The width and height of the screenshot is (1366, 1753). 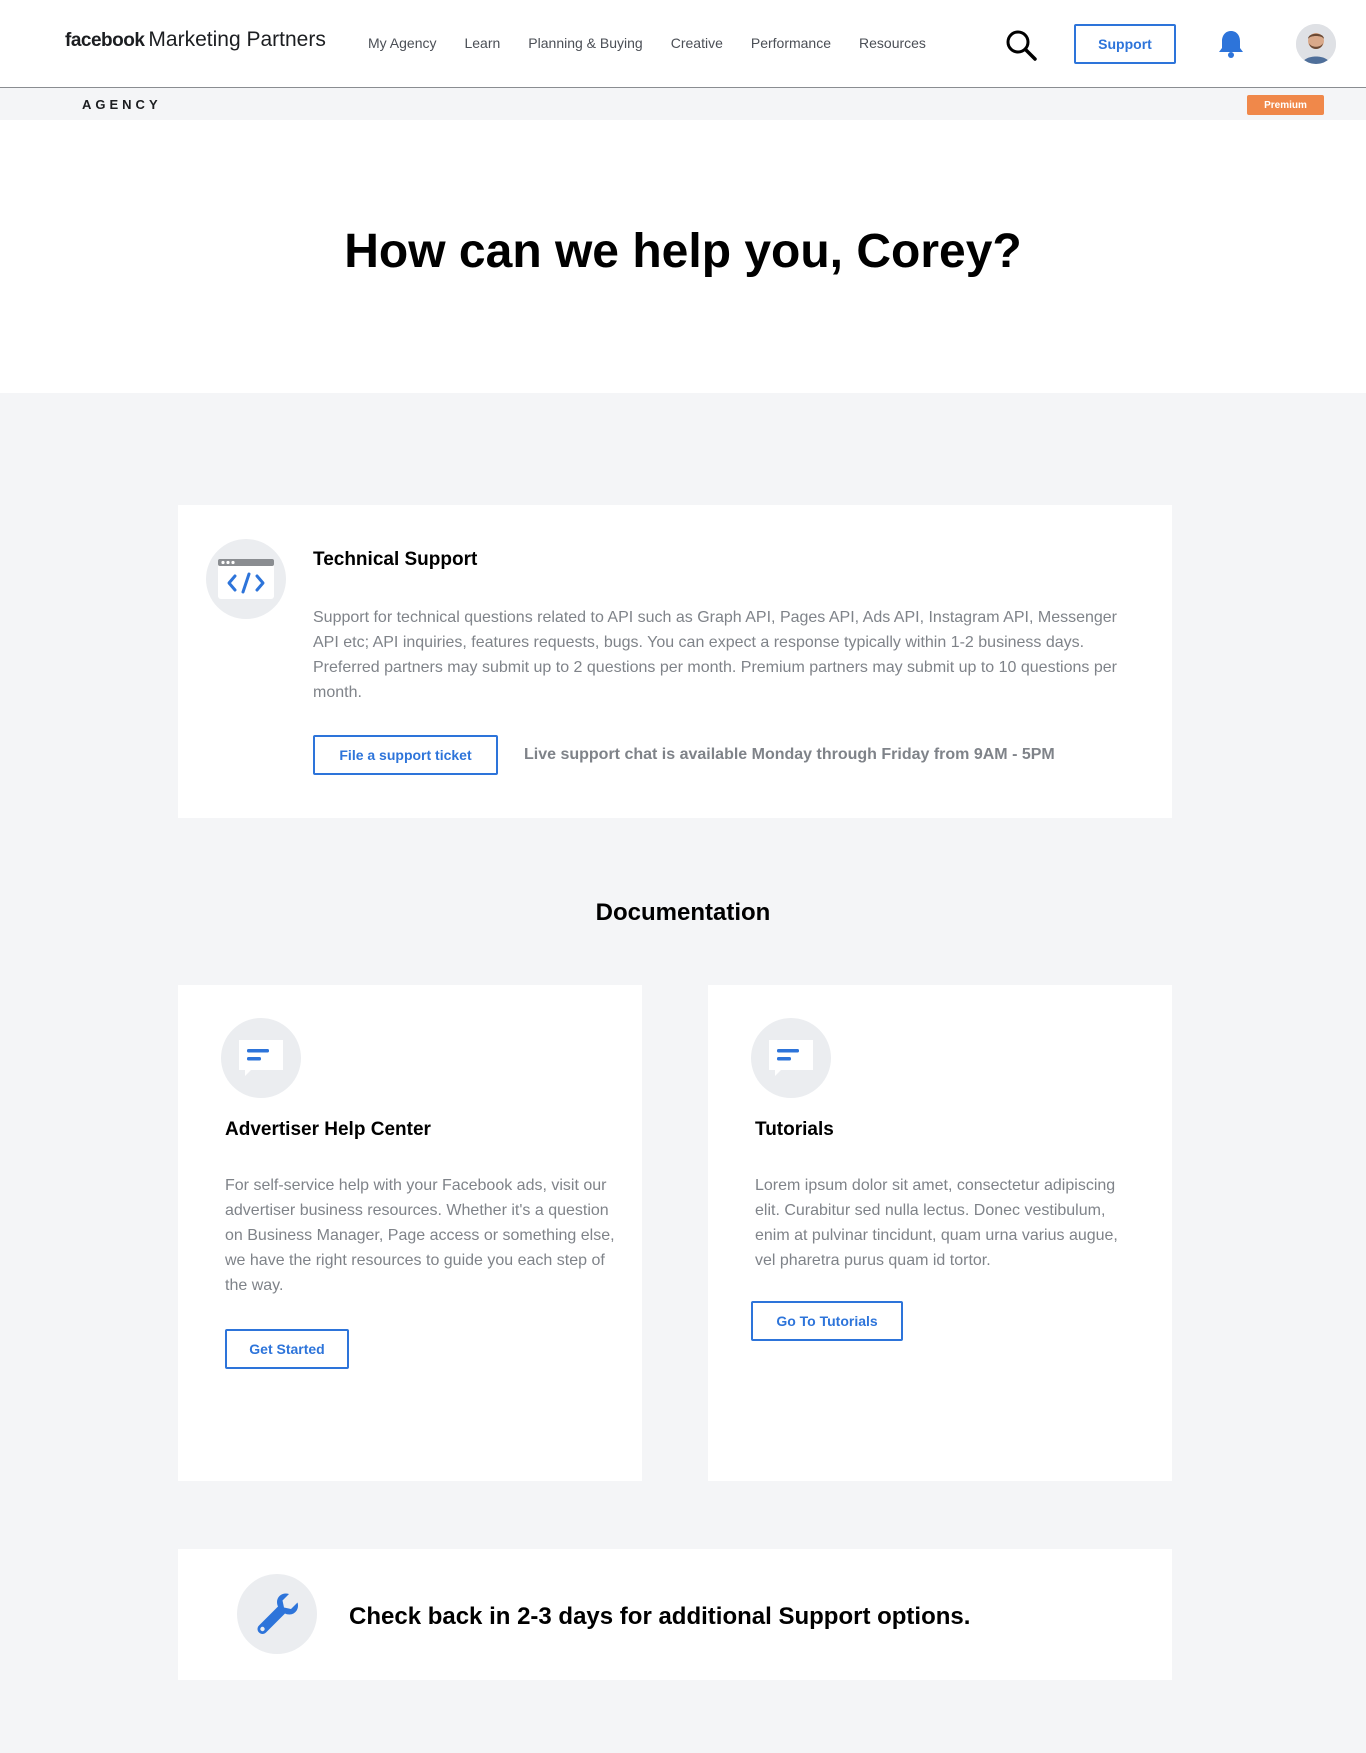 I want to click on support-button: Support, so click(x=1125, y=44).